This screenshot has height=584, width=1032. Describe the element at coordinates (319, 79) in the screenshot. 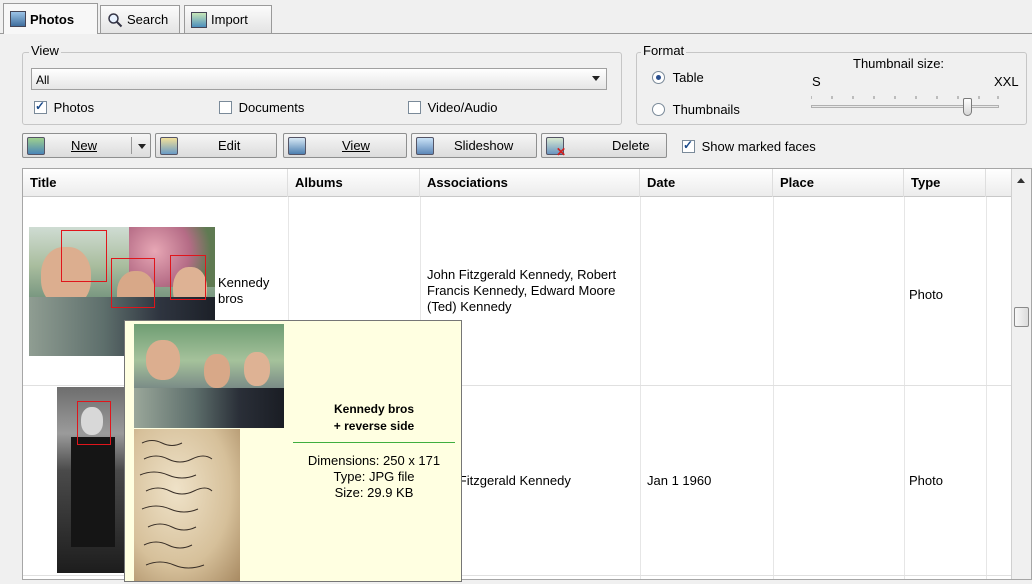

I see `view-filter-dropdown: All` at that location.